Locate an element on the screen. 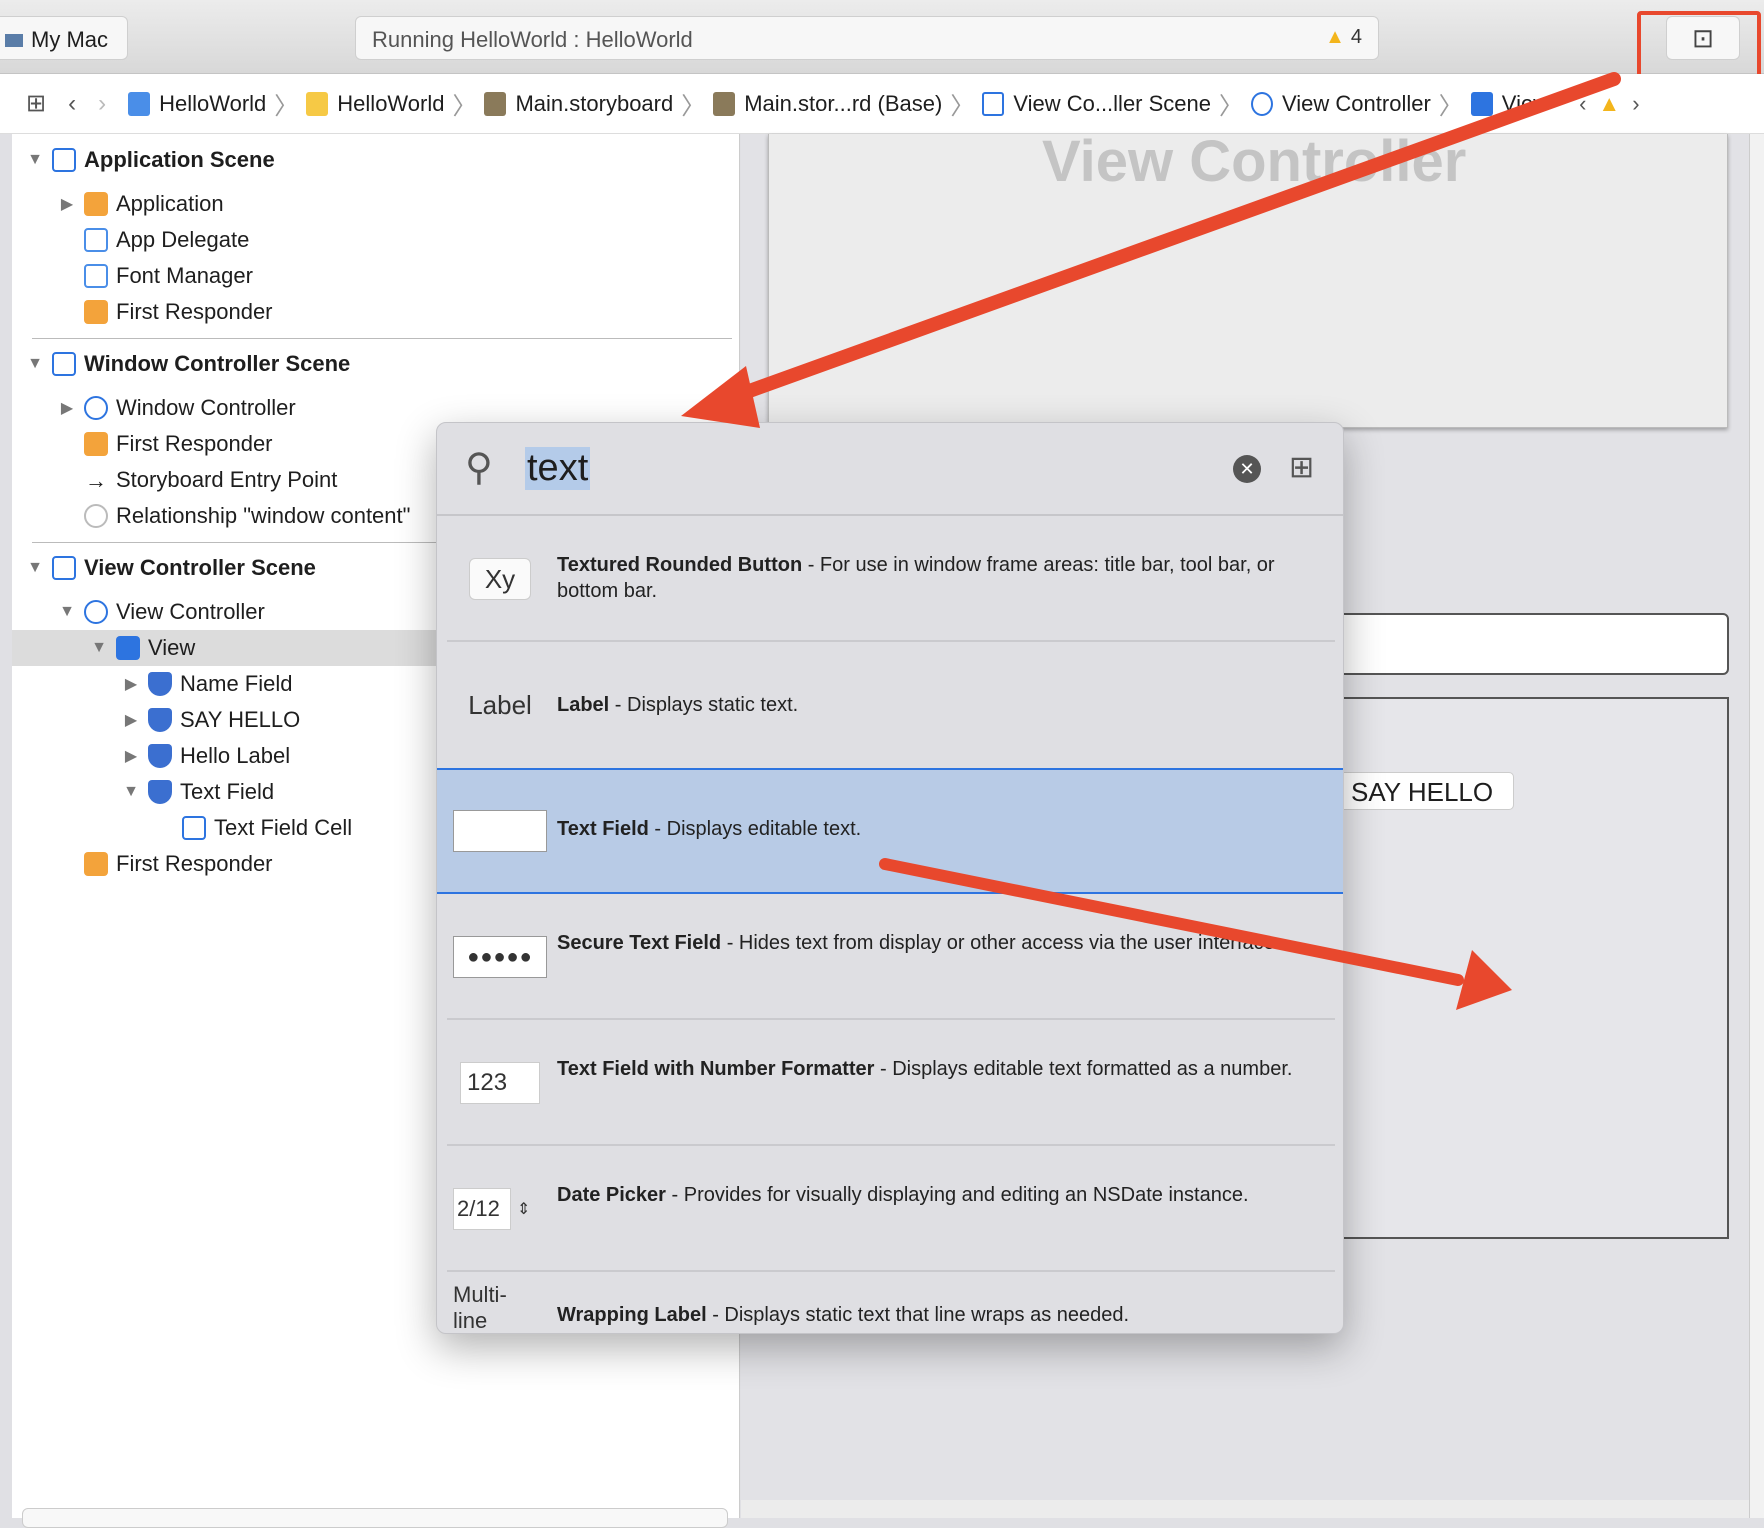  annotation-arrow-to-canvas is located at coordinates (1171, 922).